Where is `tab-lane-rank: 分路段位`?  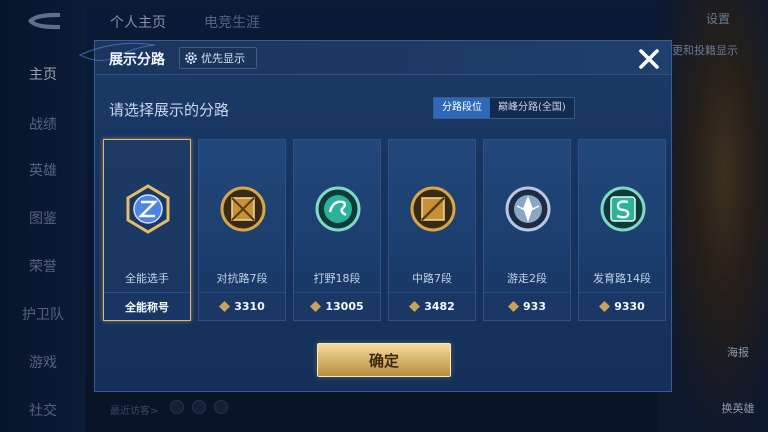
tab-lane-rank: 分路段位 is located at coordinates (462, 108).